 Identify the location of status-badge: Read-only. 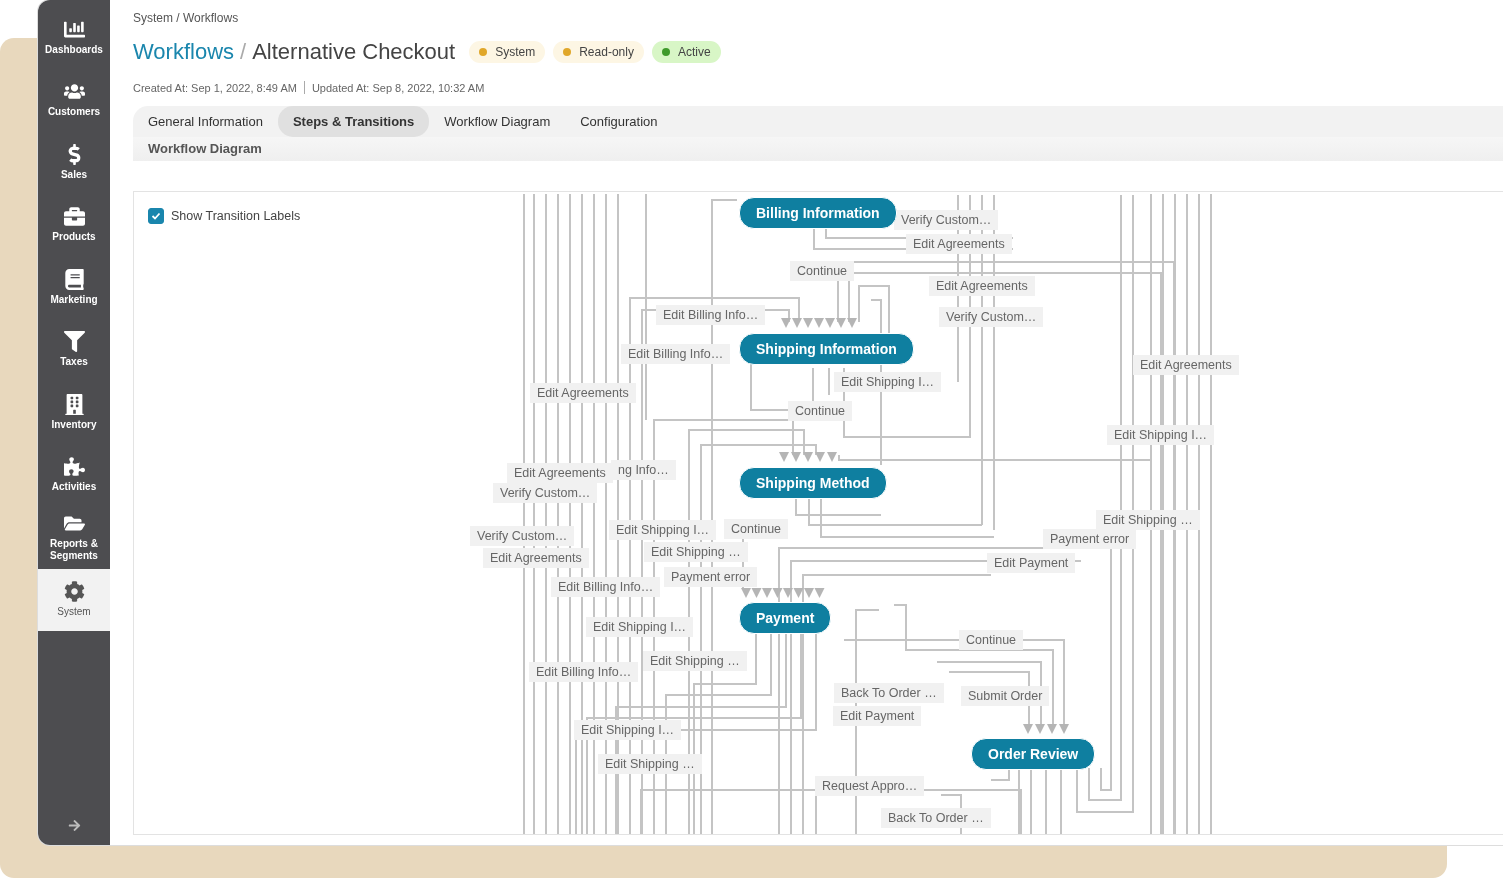
(598, 51).